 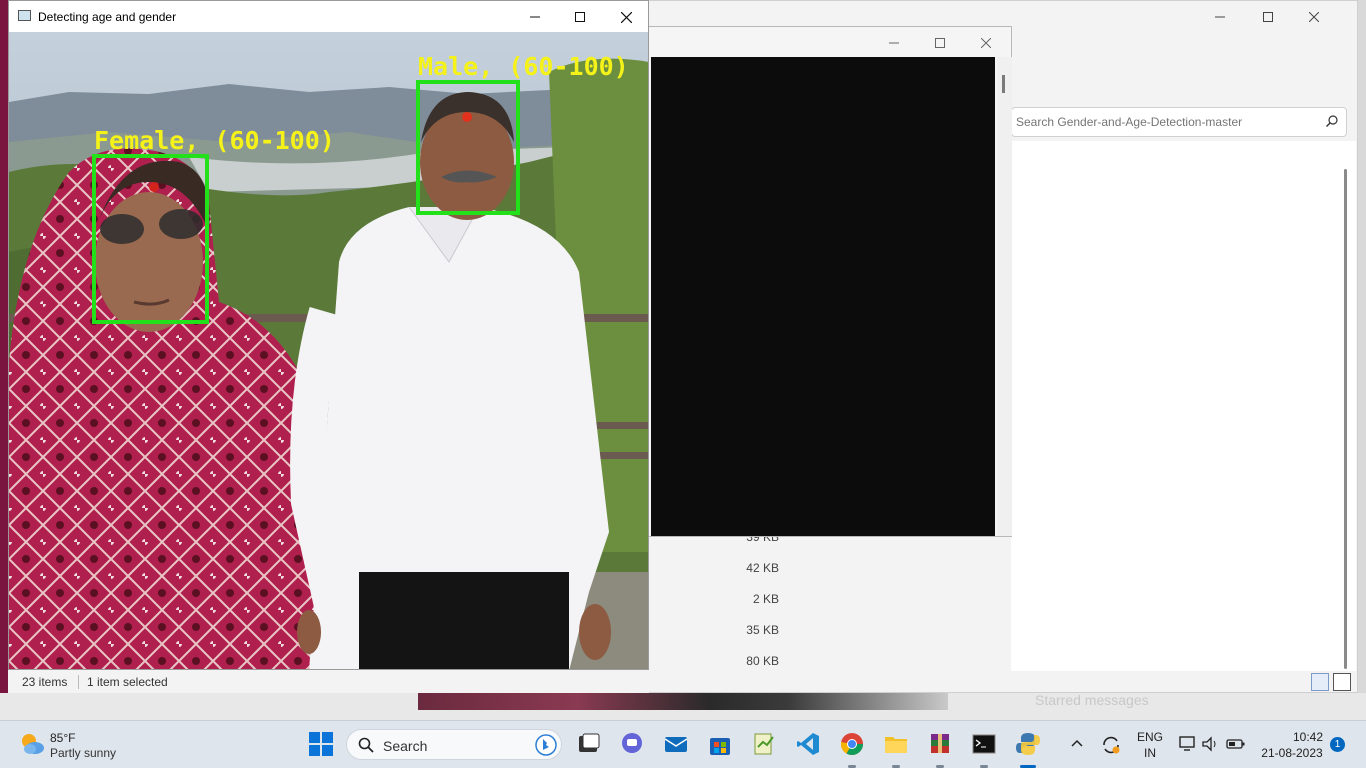 I want to click on view-toggle, so click(x=1331, y=682).